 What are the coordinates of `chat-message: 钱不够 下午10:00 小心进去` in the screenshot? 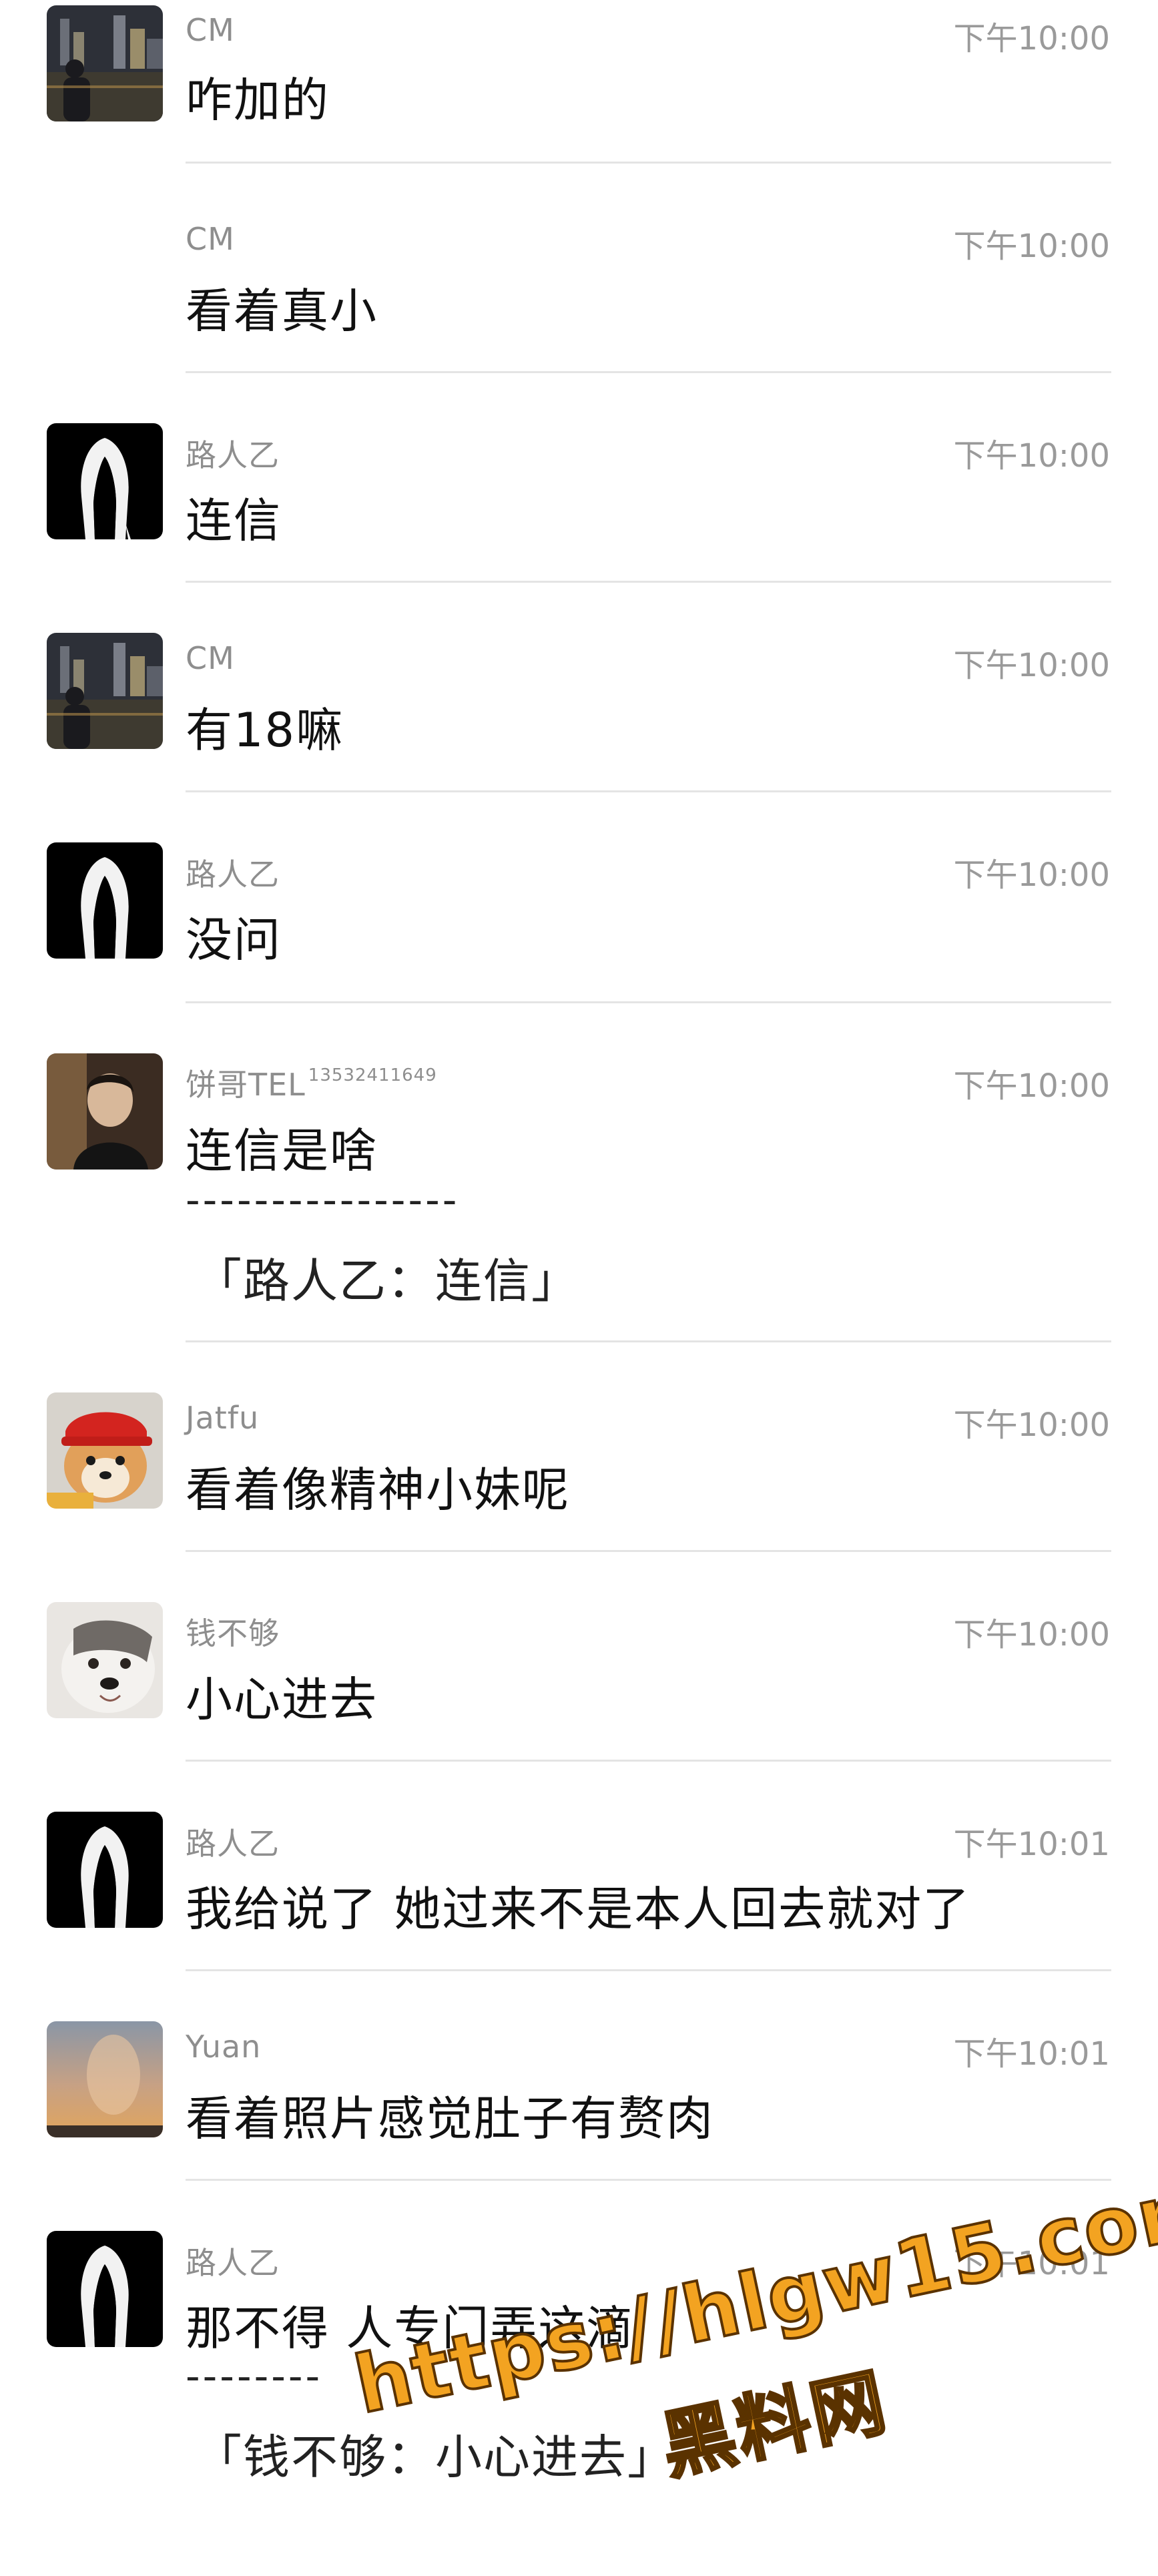 It's located at (579, 1657).